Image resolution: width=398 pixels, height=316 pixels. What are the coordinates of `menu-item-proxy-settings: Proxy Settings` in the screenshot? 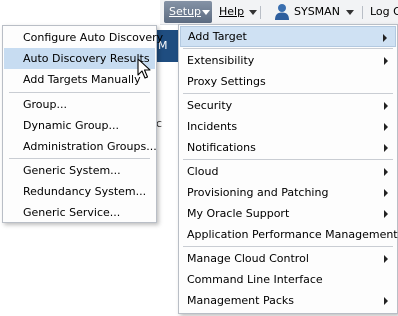 It's located at (288, 81).